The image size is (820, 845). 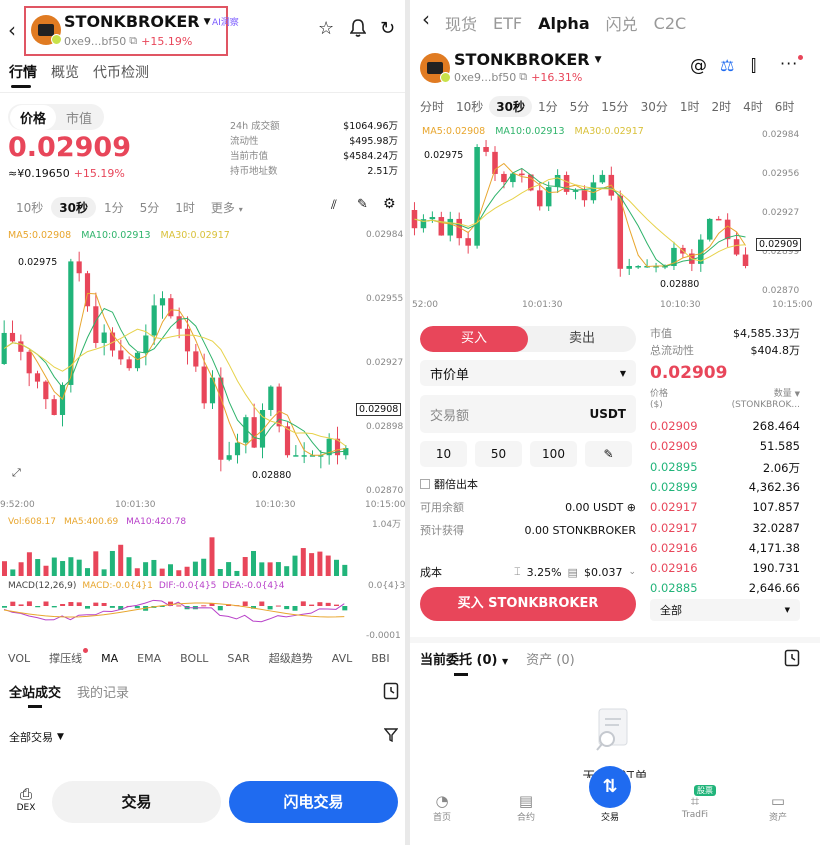 I want to click on tab-my-records: 我的记录, so click(x=103, y=691).